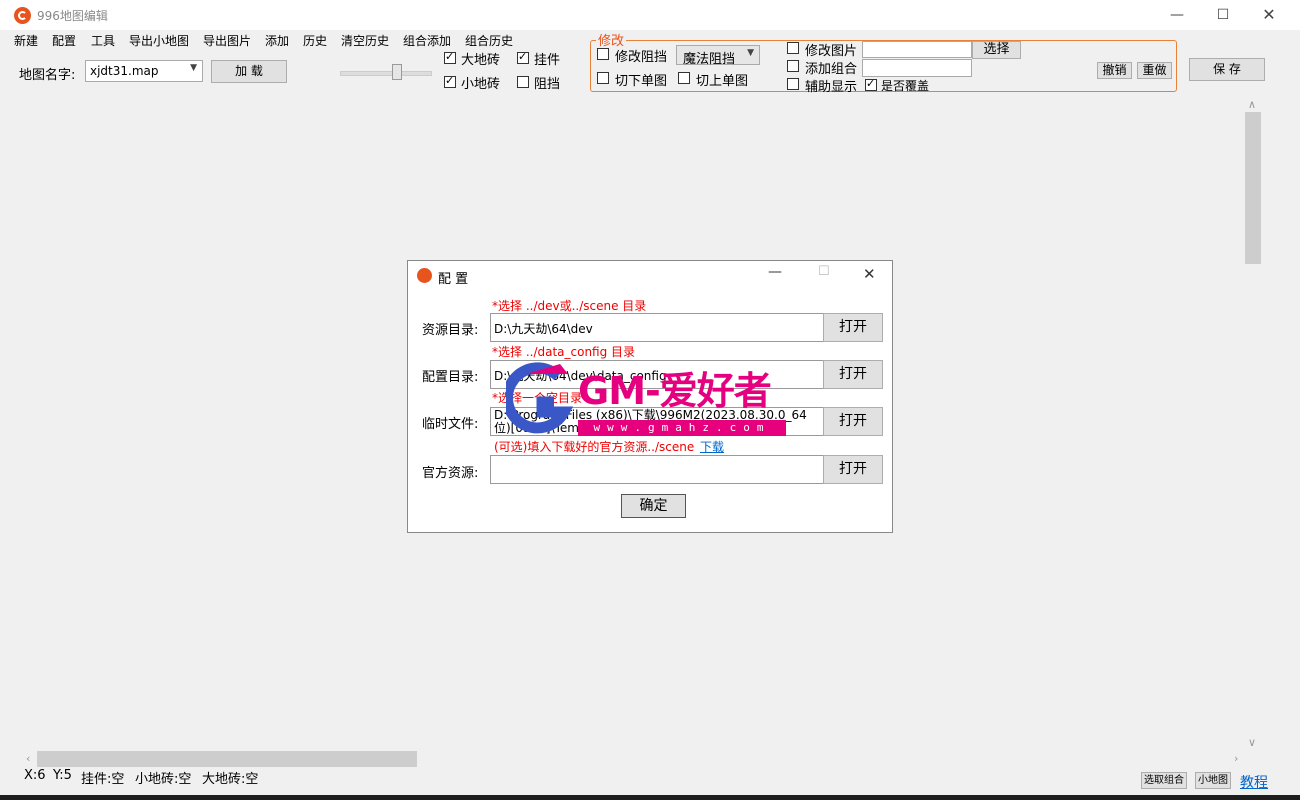 The image size is (1300, 800). What do you see at coordinates (427, 40) in the screenshot?
I see `menu-combo-add: 组合添加` at bounding box center [427, 40].